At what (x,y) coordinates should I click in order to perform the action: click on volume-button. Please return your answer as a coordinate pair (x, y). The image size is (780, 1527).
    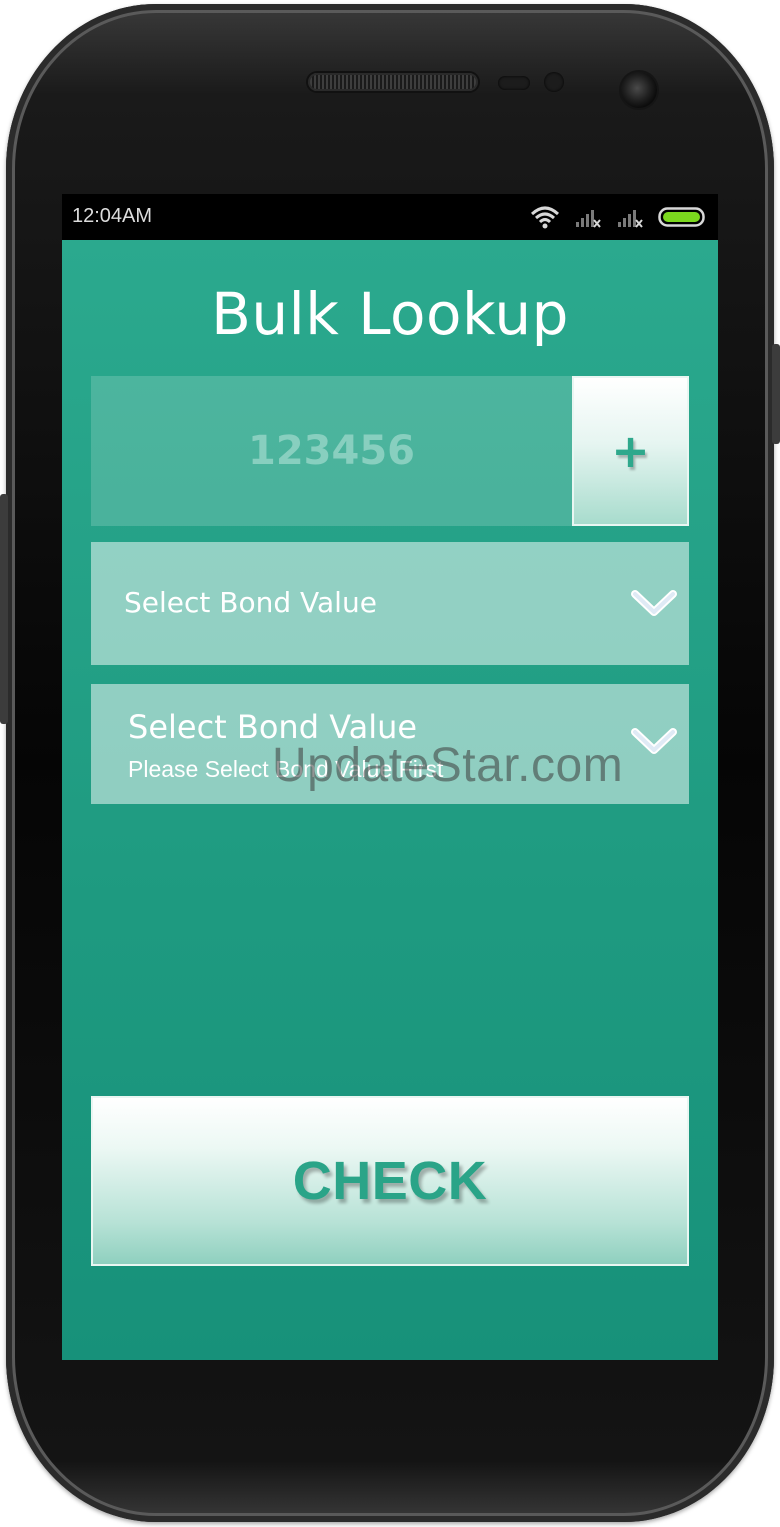
    Looking at the image, I should click on (4, 609).